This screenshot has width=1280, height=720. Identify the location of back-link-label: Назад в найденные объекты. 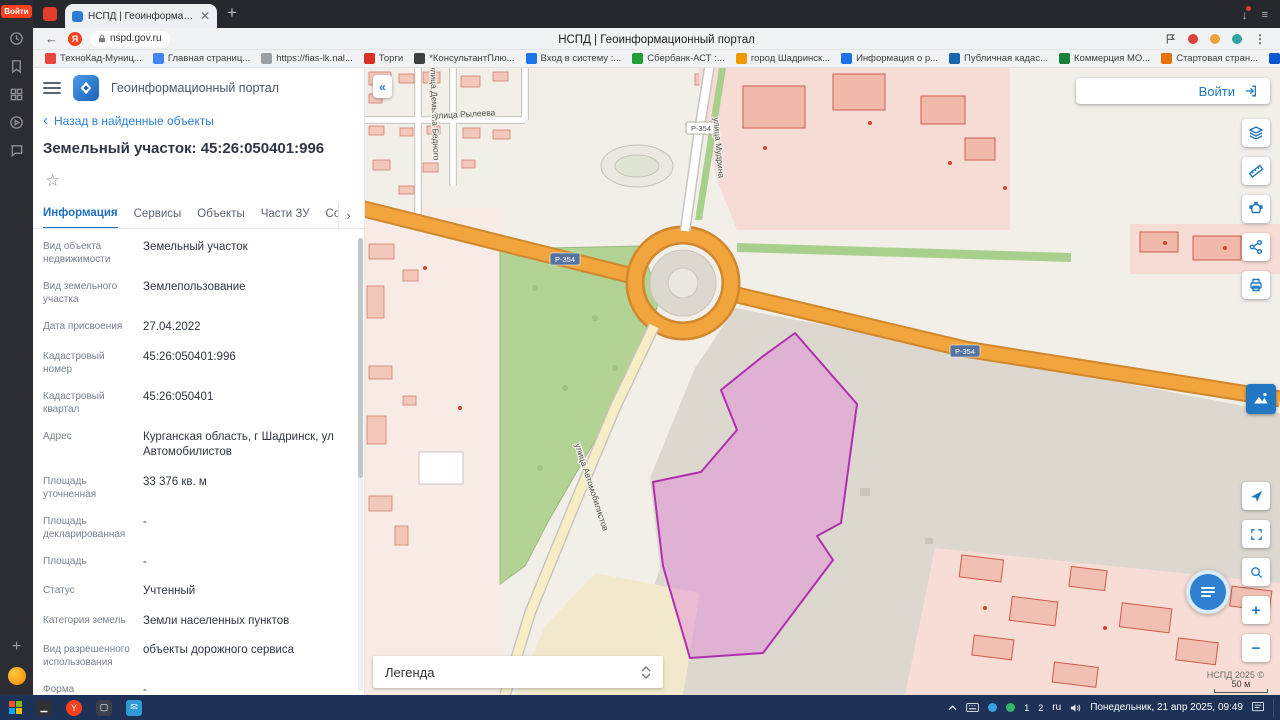
(134, 121).